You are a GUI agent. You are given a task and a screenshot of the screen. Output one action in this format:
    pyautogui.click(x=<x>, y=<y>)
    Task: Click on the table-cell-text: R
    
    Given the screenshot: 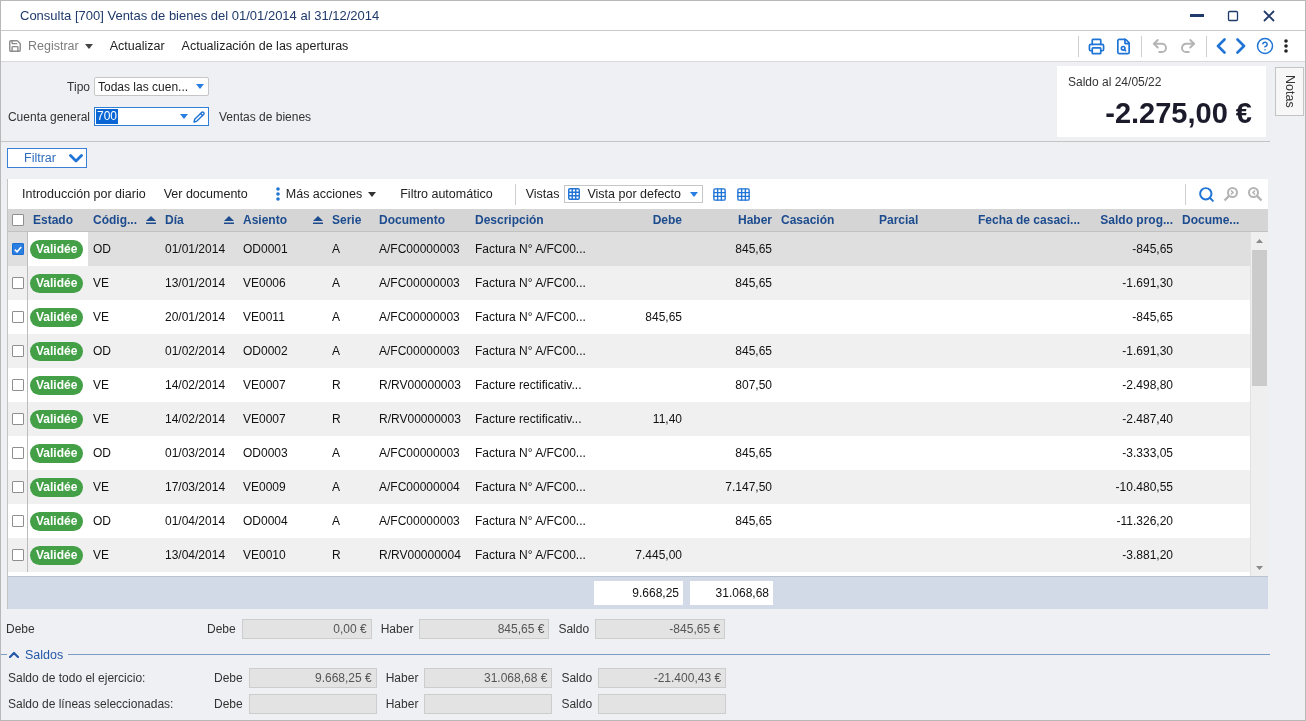 What is the action you would take?
    pyautogui.click(x=336, y=419)
    